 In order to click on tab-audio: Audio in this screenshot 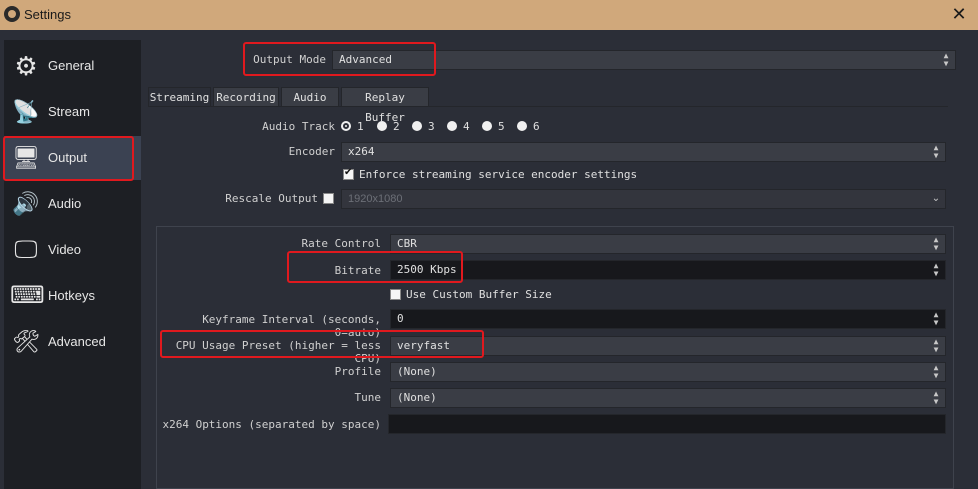, I will do `click(310, 97)`.